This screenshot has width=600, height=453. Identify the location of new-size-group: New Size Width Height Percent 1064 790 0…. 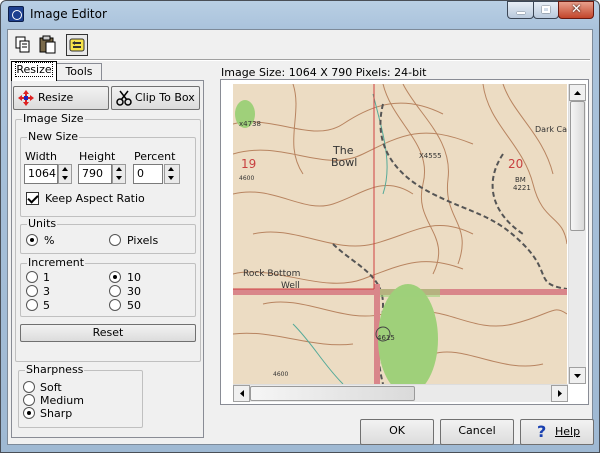
(108, 174).